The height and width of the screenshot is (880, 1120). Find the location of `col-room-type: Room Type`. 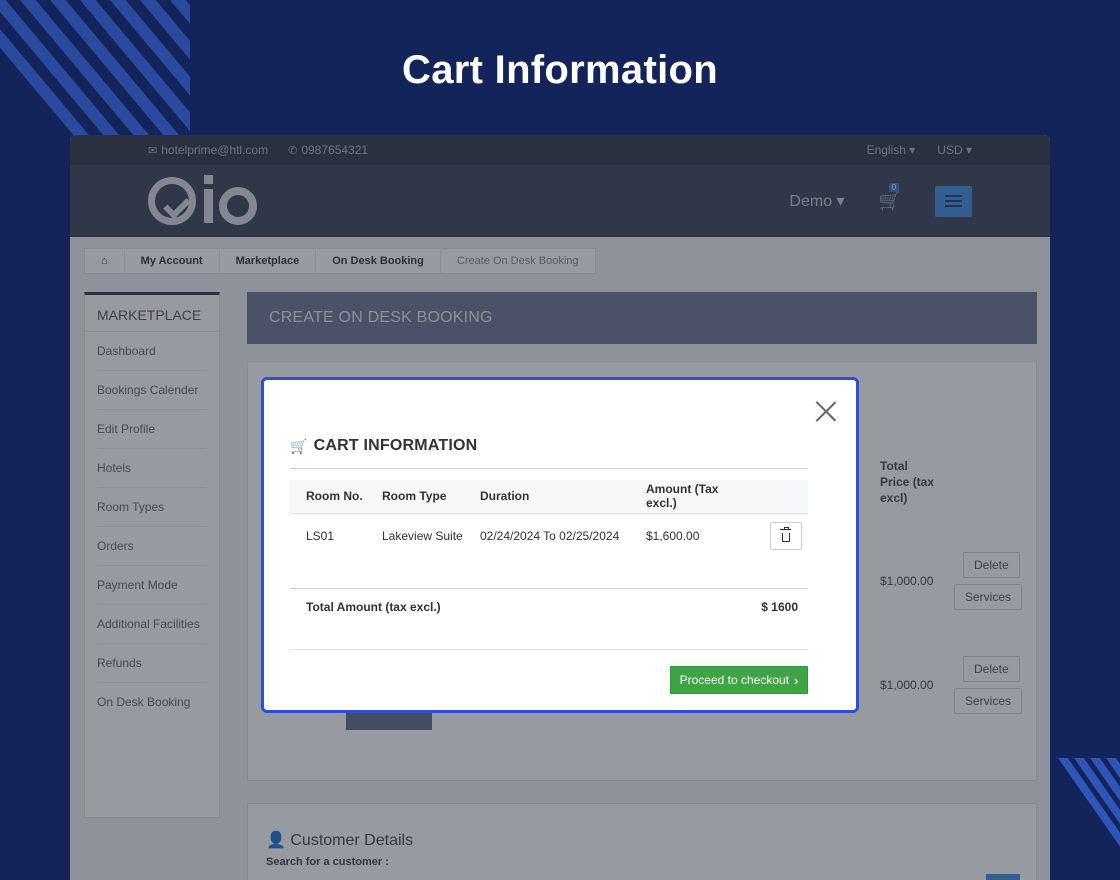

col-room-type: Room Type is located at coordinates (431, 497).